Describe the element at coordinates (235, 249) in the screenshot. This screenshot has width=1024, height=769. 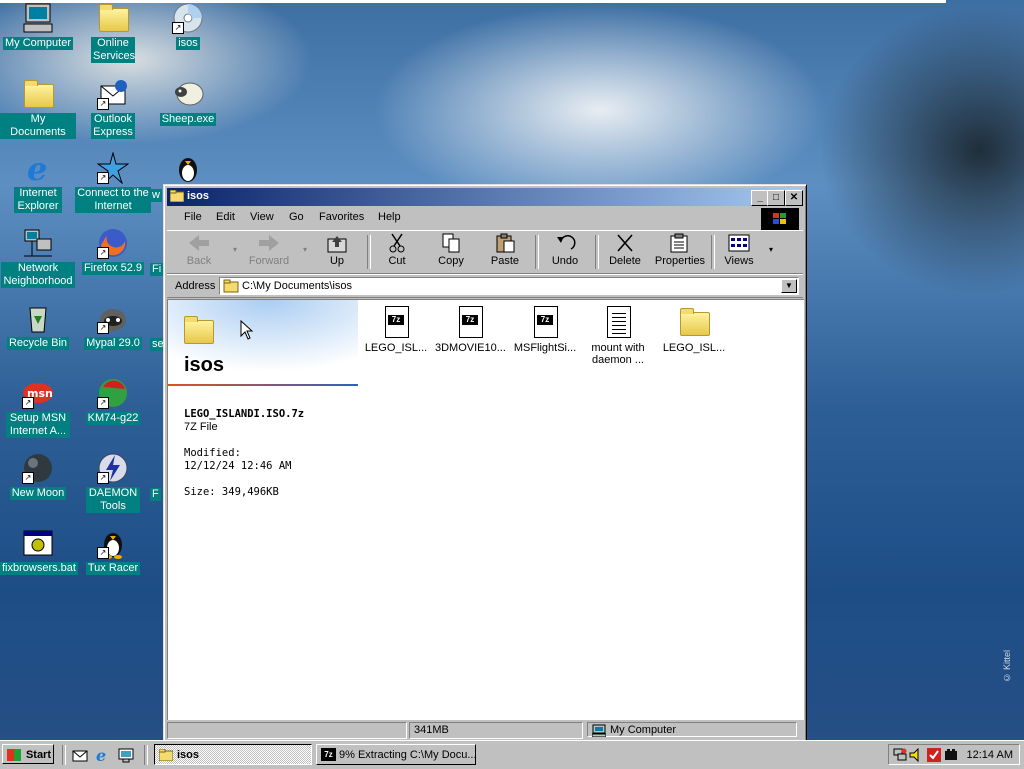
I see `back-dropdown-icon: ▾` at that location.